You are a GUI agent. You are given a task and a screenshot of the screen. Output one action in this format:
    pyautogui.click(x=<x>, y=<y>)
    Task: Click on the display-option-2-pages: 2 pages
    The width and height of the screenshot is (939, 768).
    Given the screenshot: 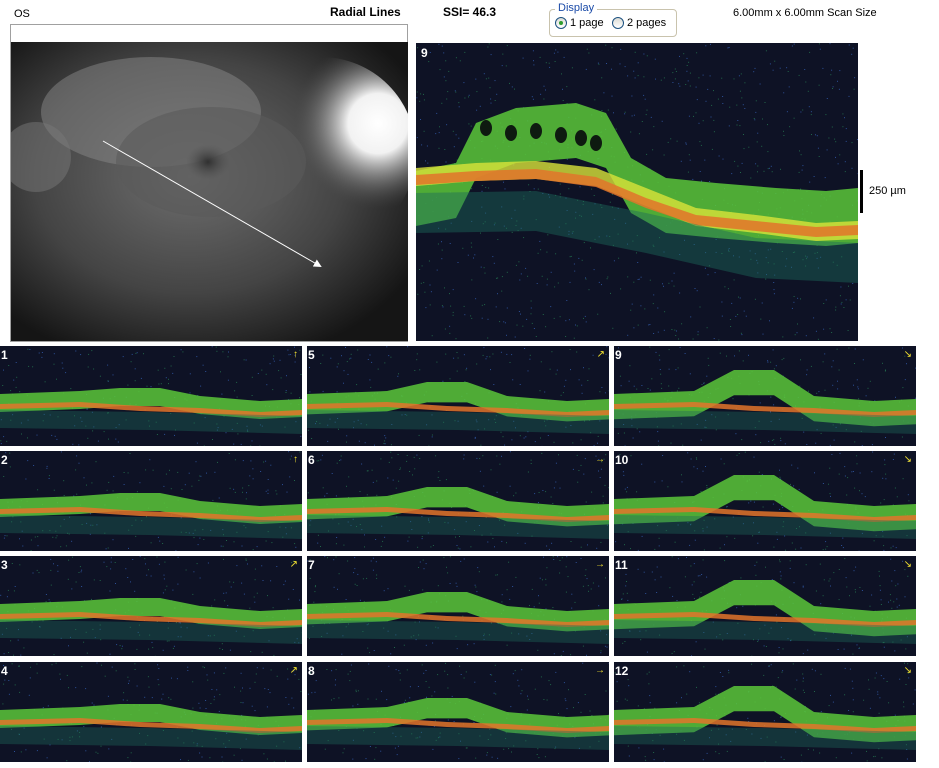 What is the action you would take?
    pyautogui.click(x=639, y=23)
    